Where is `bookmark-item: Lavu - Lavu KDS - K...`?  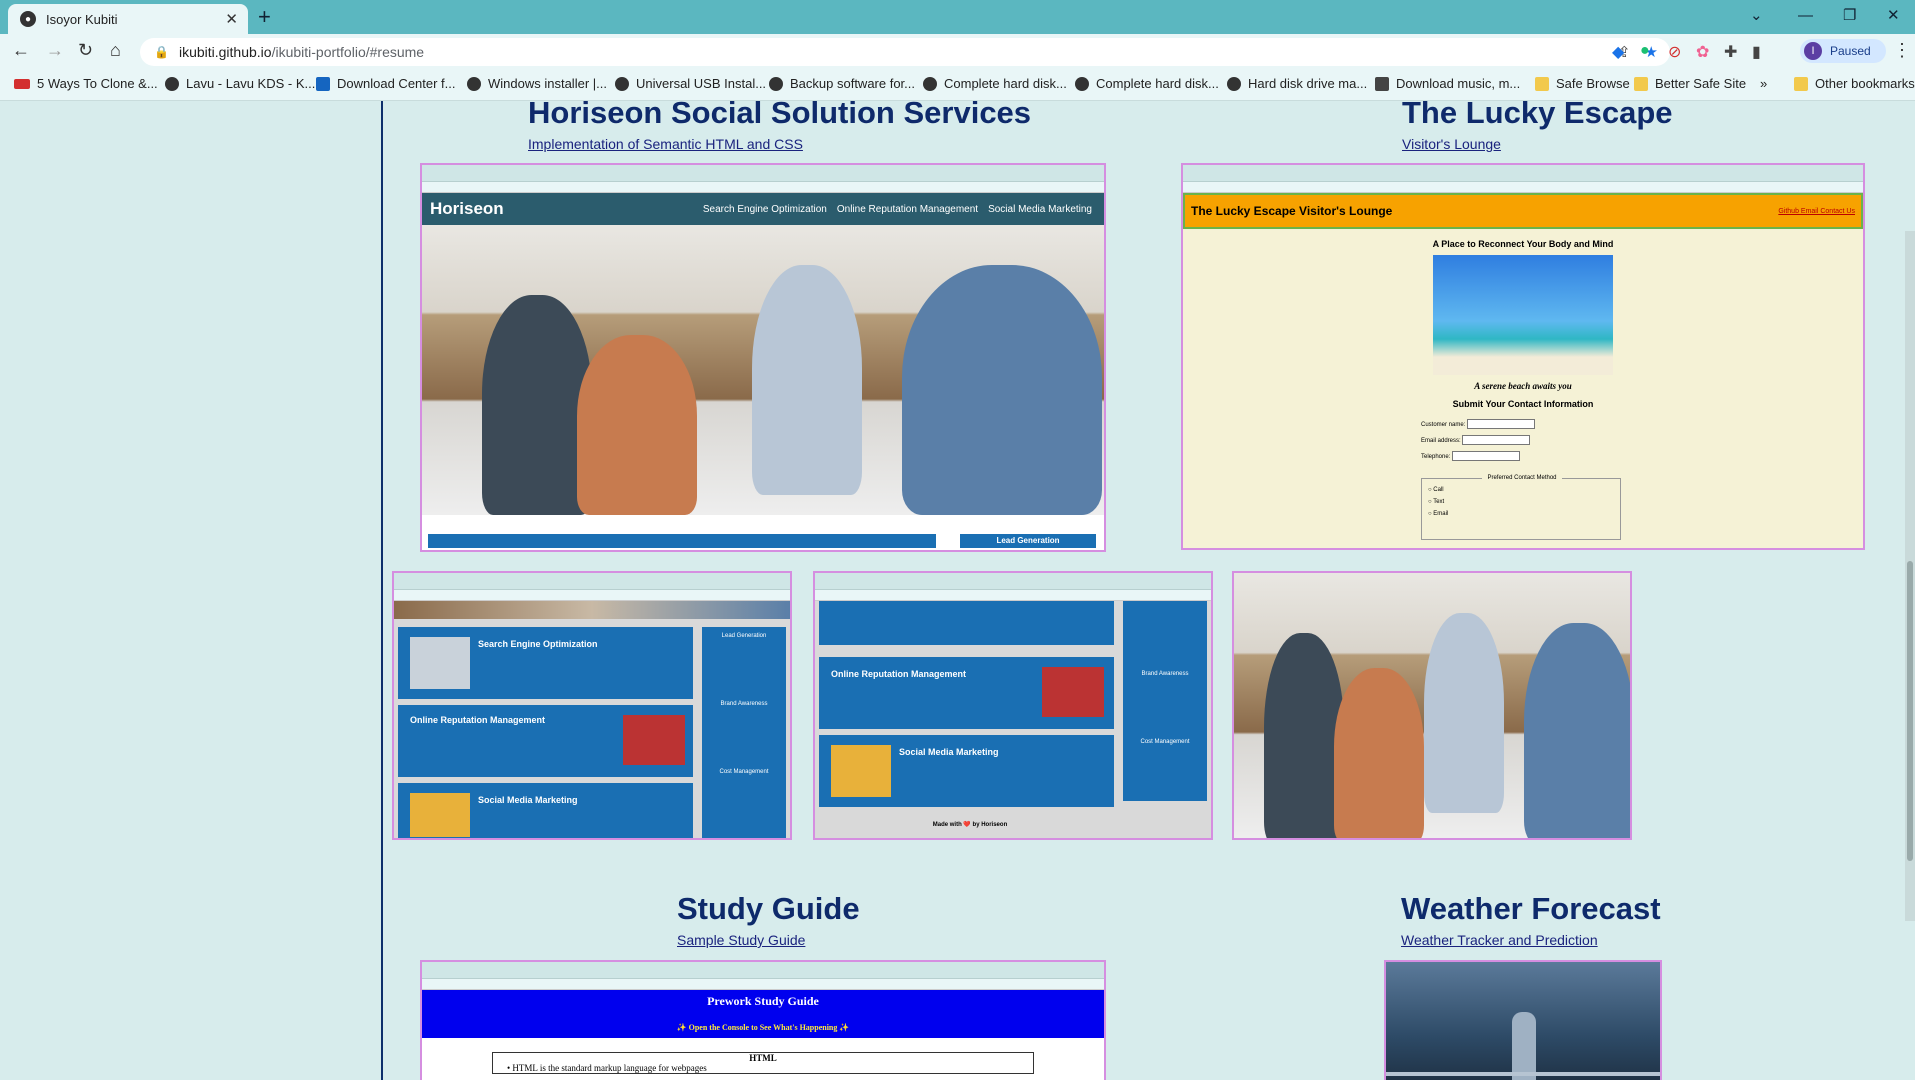 bookmark-item: Lavu - Lavu KDS - K... is located at coordinates (240, 83).